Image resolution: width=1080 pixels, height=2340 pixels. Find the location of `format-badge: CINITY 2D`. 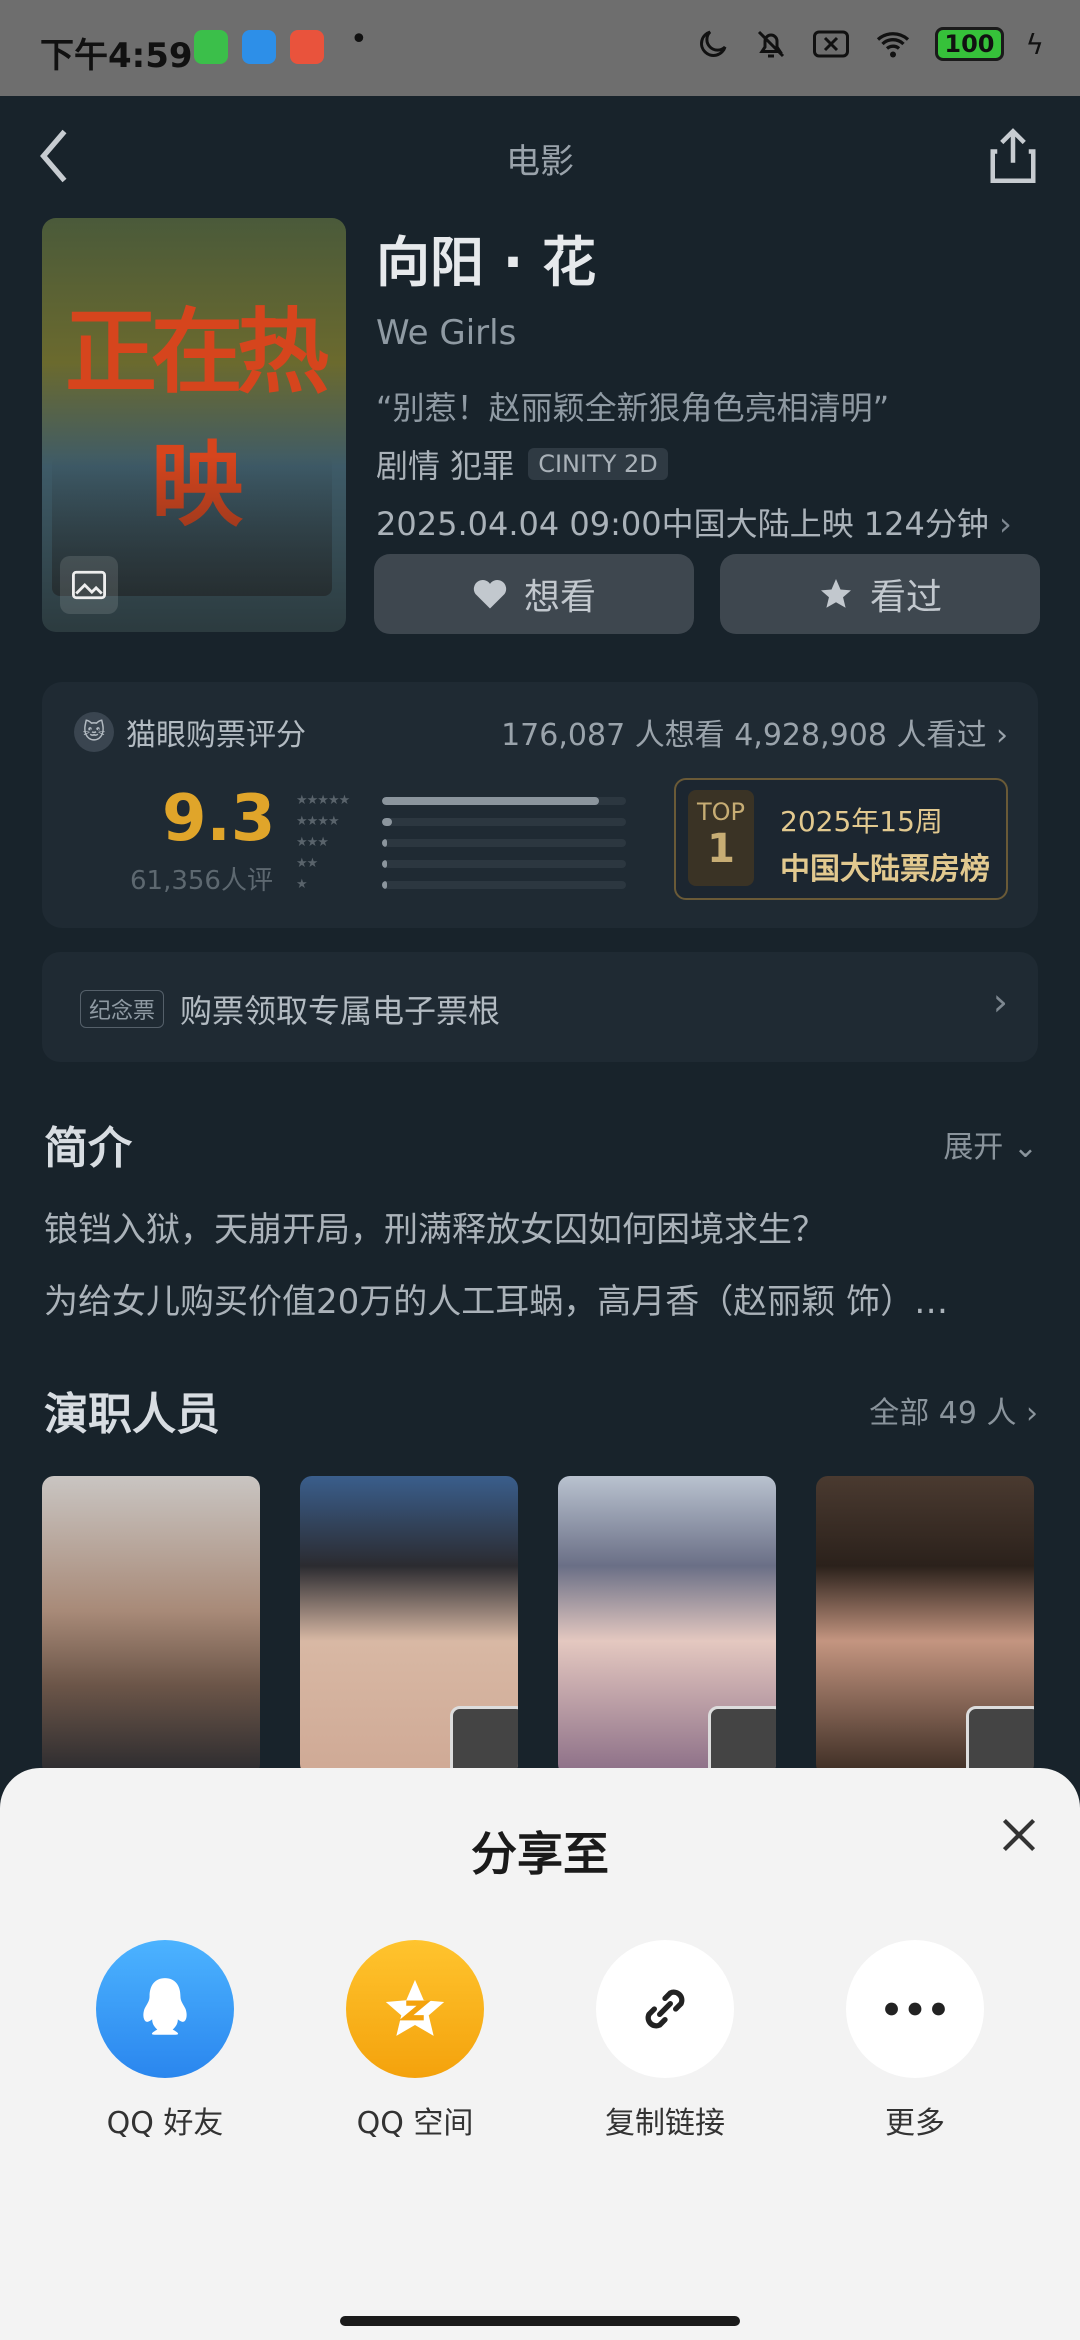

format-badge: CINITY 2D is located at coordinates (598, 464).